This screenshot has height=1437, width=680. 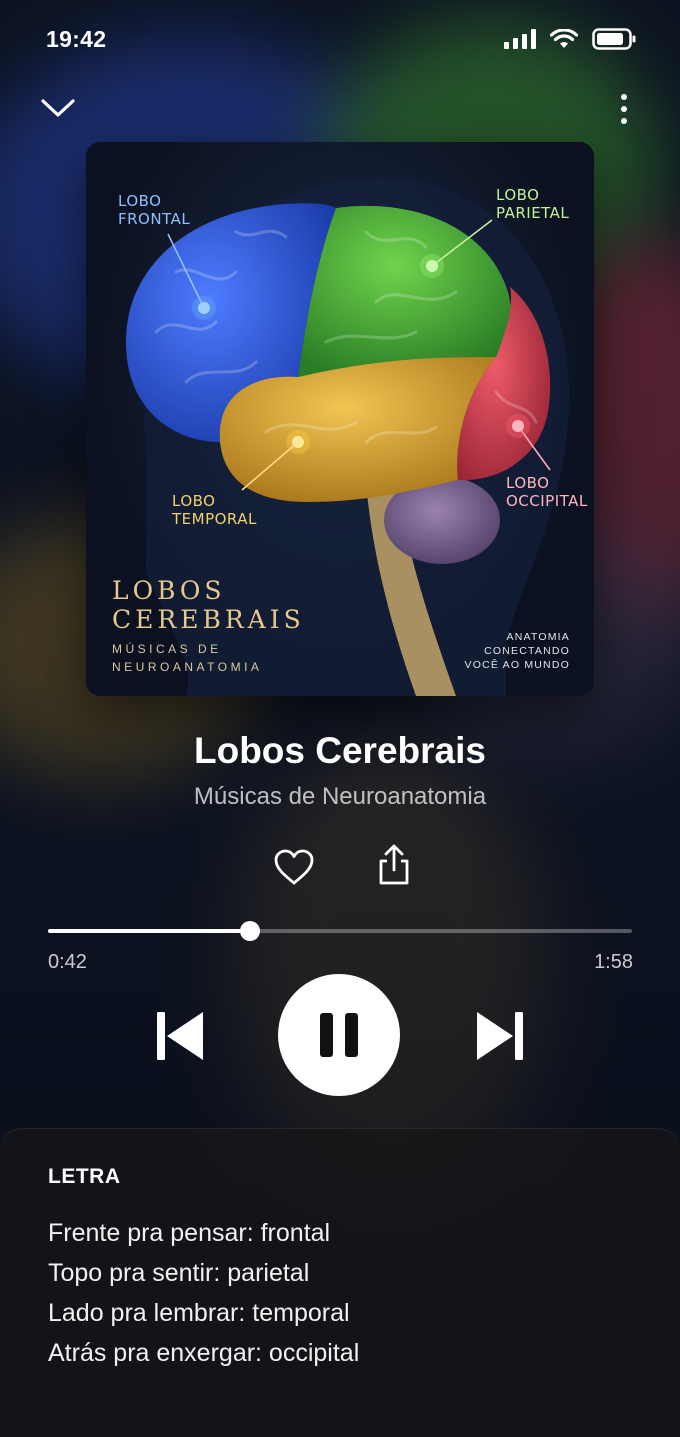 I want to click on previous-button, so click(x=180, y=1038).